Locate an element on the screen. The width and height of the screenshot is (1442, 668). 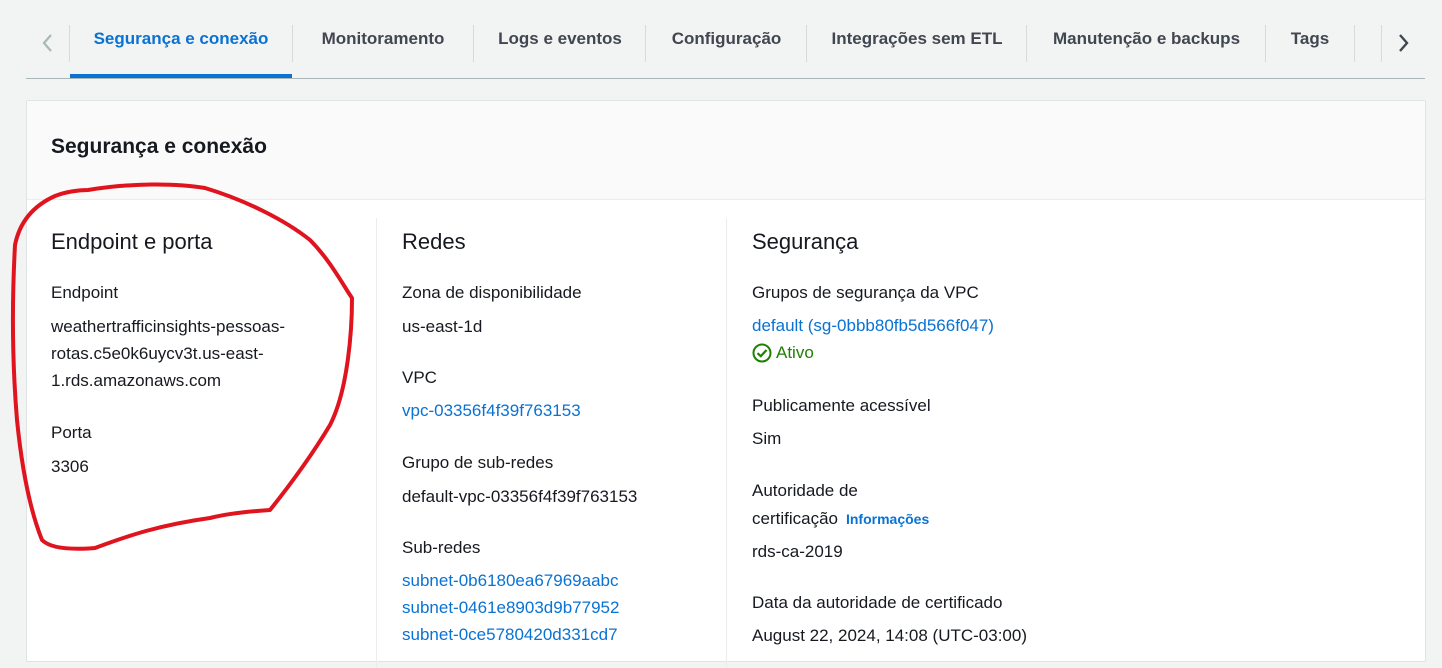
tab-scroll-right-button is located at coordinates (1404, 43).